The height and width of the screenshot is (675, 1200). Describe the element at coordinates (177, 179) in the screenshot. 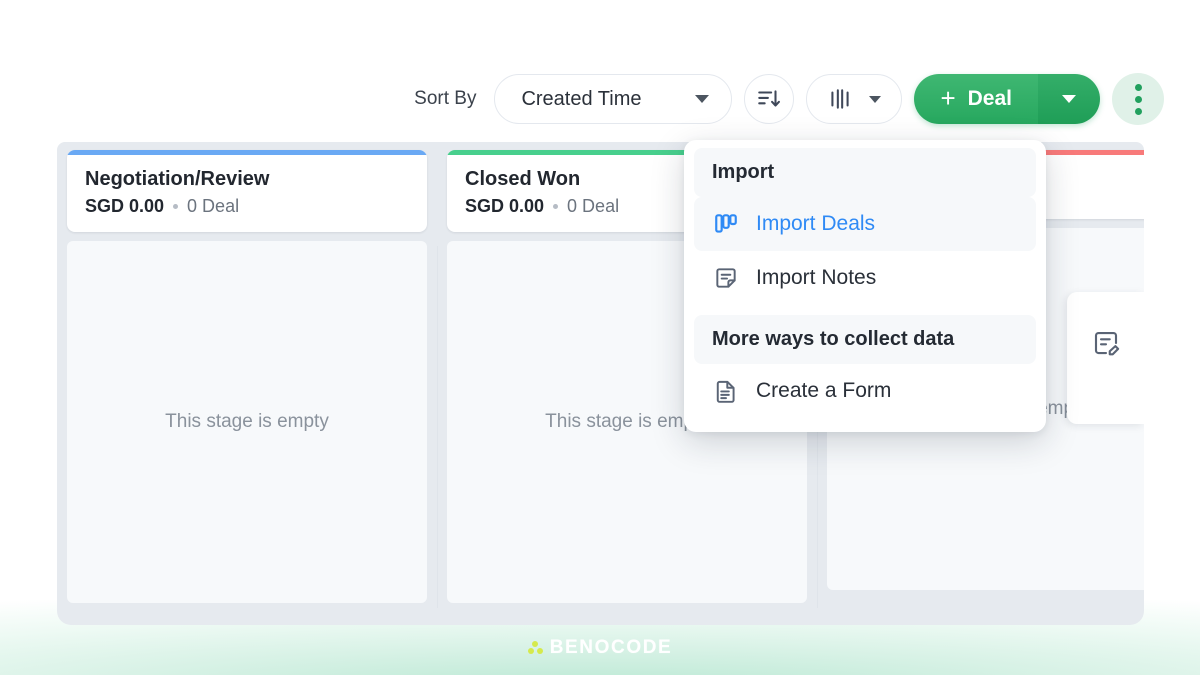

I see `column-title: Negotiation/Review` at that location.